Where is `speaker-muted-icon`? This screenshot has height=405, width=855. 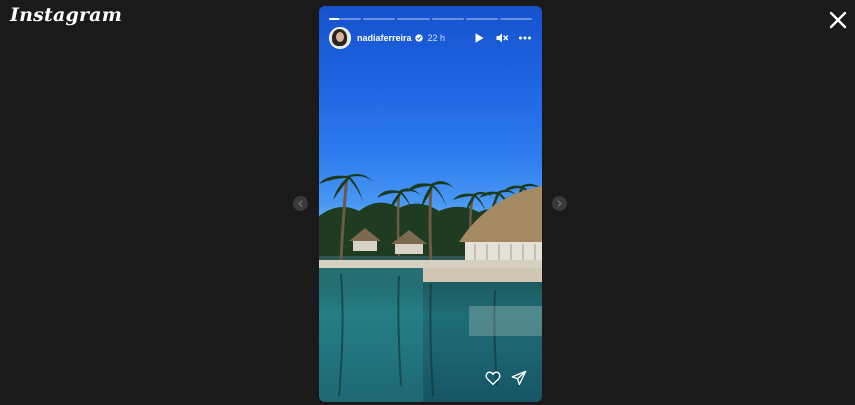 speaker-muted-icon is located at coordinates (502, 38).